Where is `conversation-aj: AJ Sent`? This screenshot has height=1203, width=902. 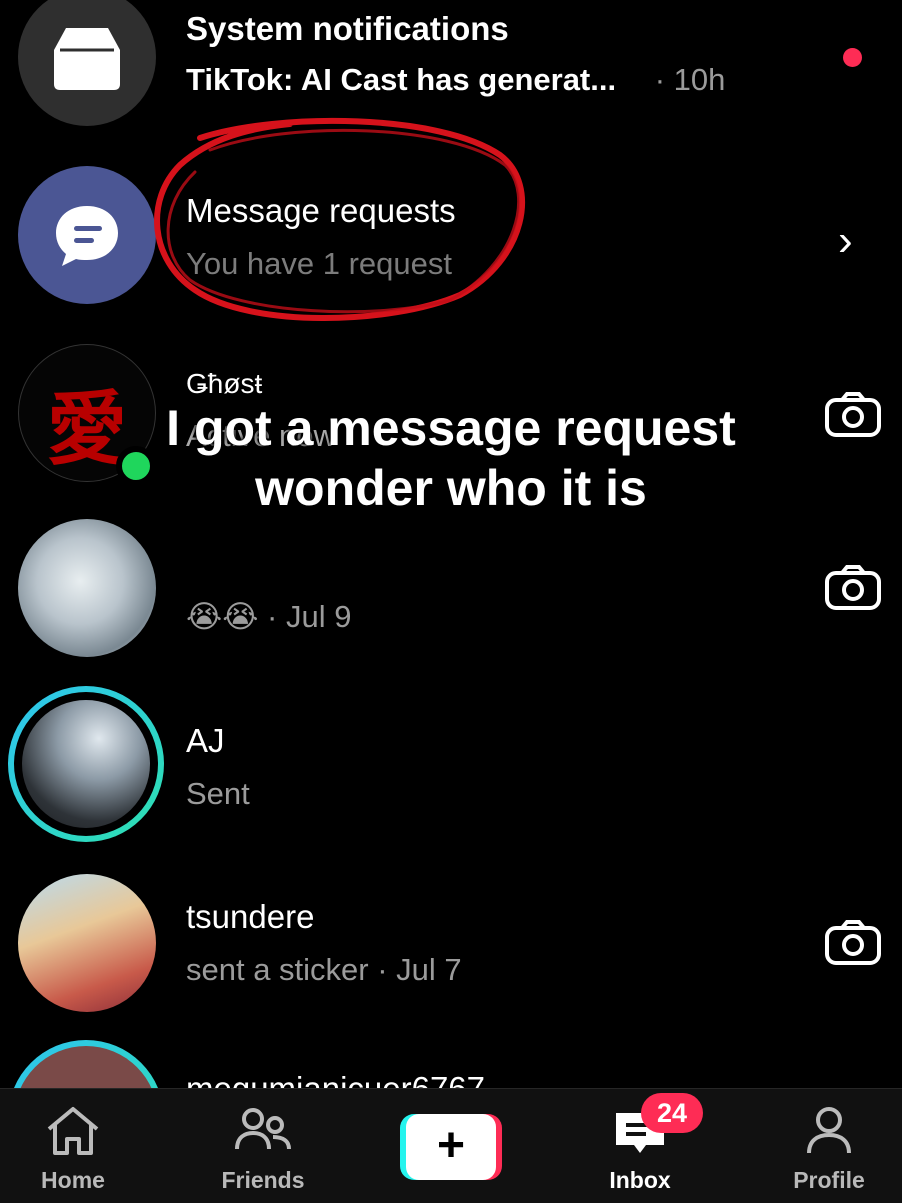
conversation-aj: AJ Sent is located at coordinates (451, 766).